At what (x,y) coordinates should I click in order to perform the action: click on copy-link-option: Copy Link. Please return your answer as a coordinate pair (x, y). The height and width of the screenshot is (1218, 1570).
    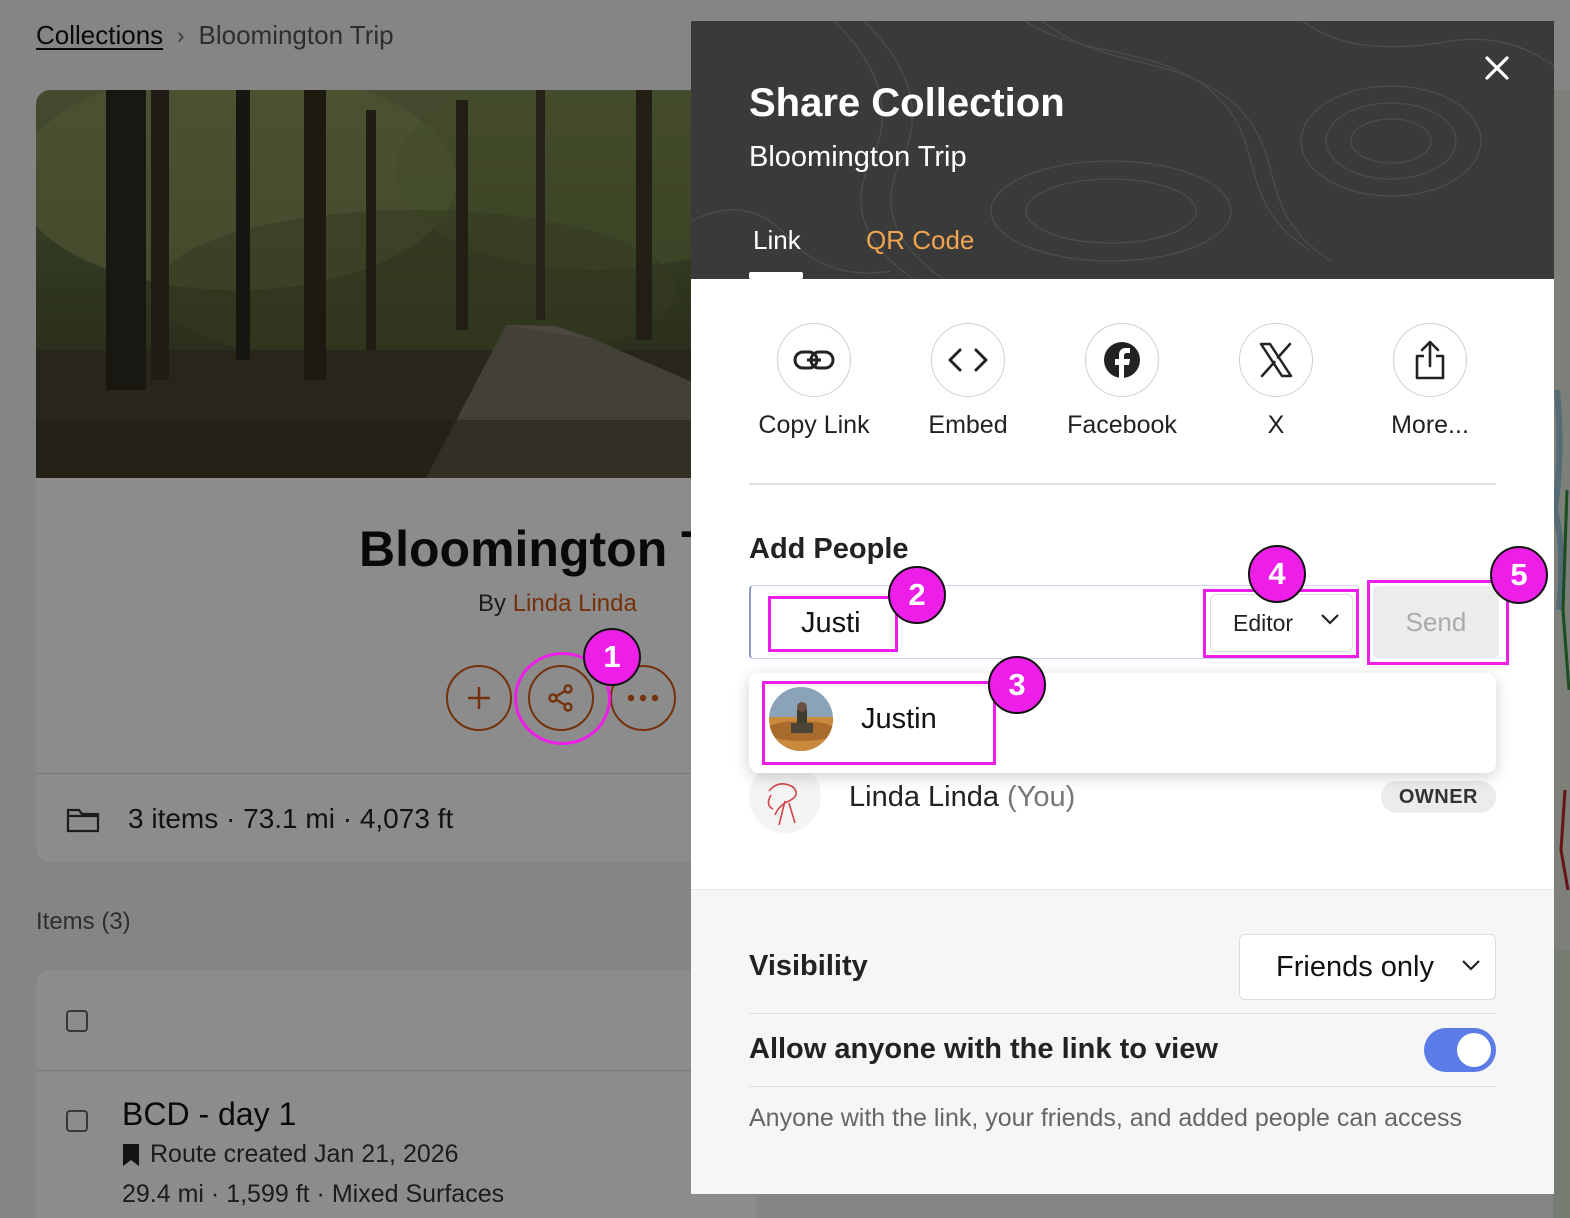
    Looking at the image, I should click on (814, 381).